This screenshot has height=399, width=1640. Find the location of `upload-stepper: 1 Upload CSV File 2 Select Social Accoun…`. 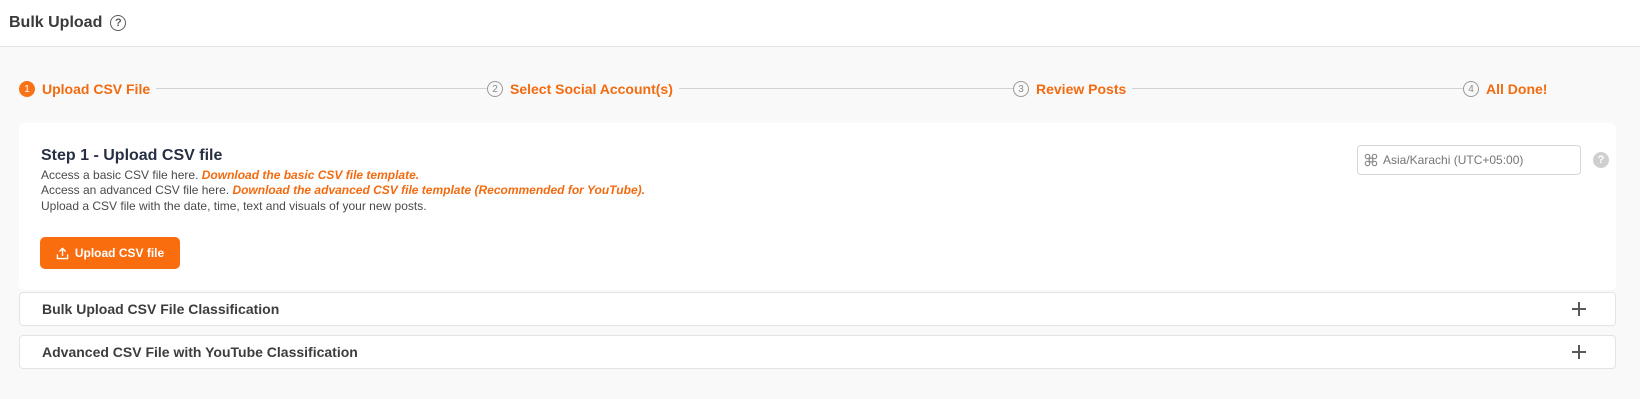

upload-stepper: 1 Upload CSV File 2 Select Social Accoun… is located at coordinates (817, 89).